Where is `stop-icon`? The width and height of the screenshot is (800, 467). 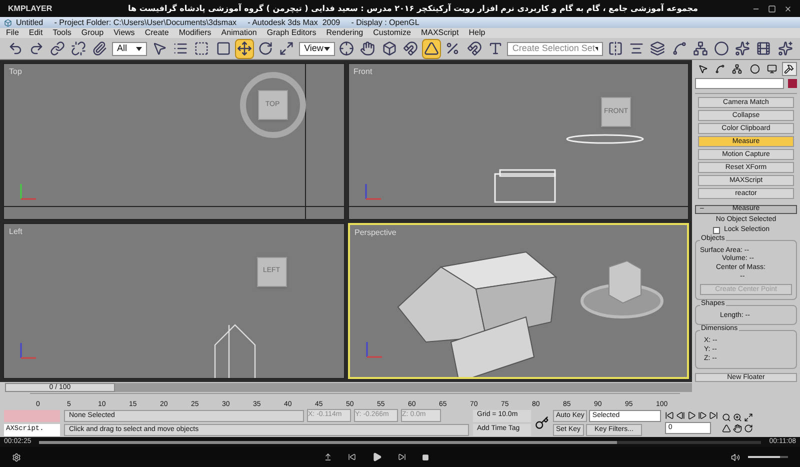 stop-icon is located at coordinates (425, 457).